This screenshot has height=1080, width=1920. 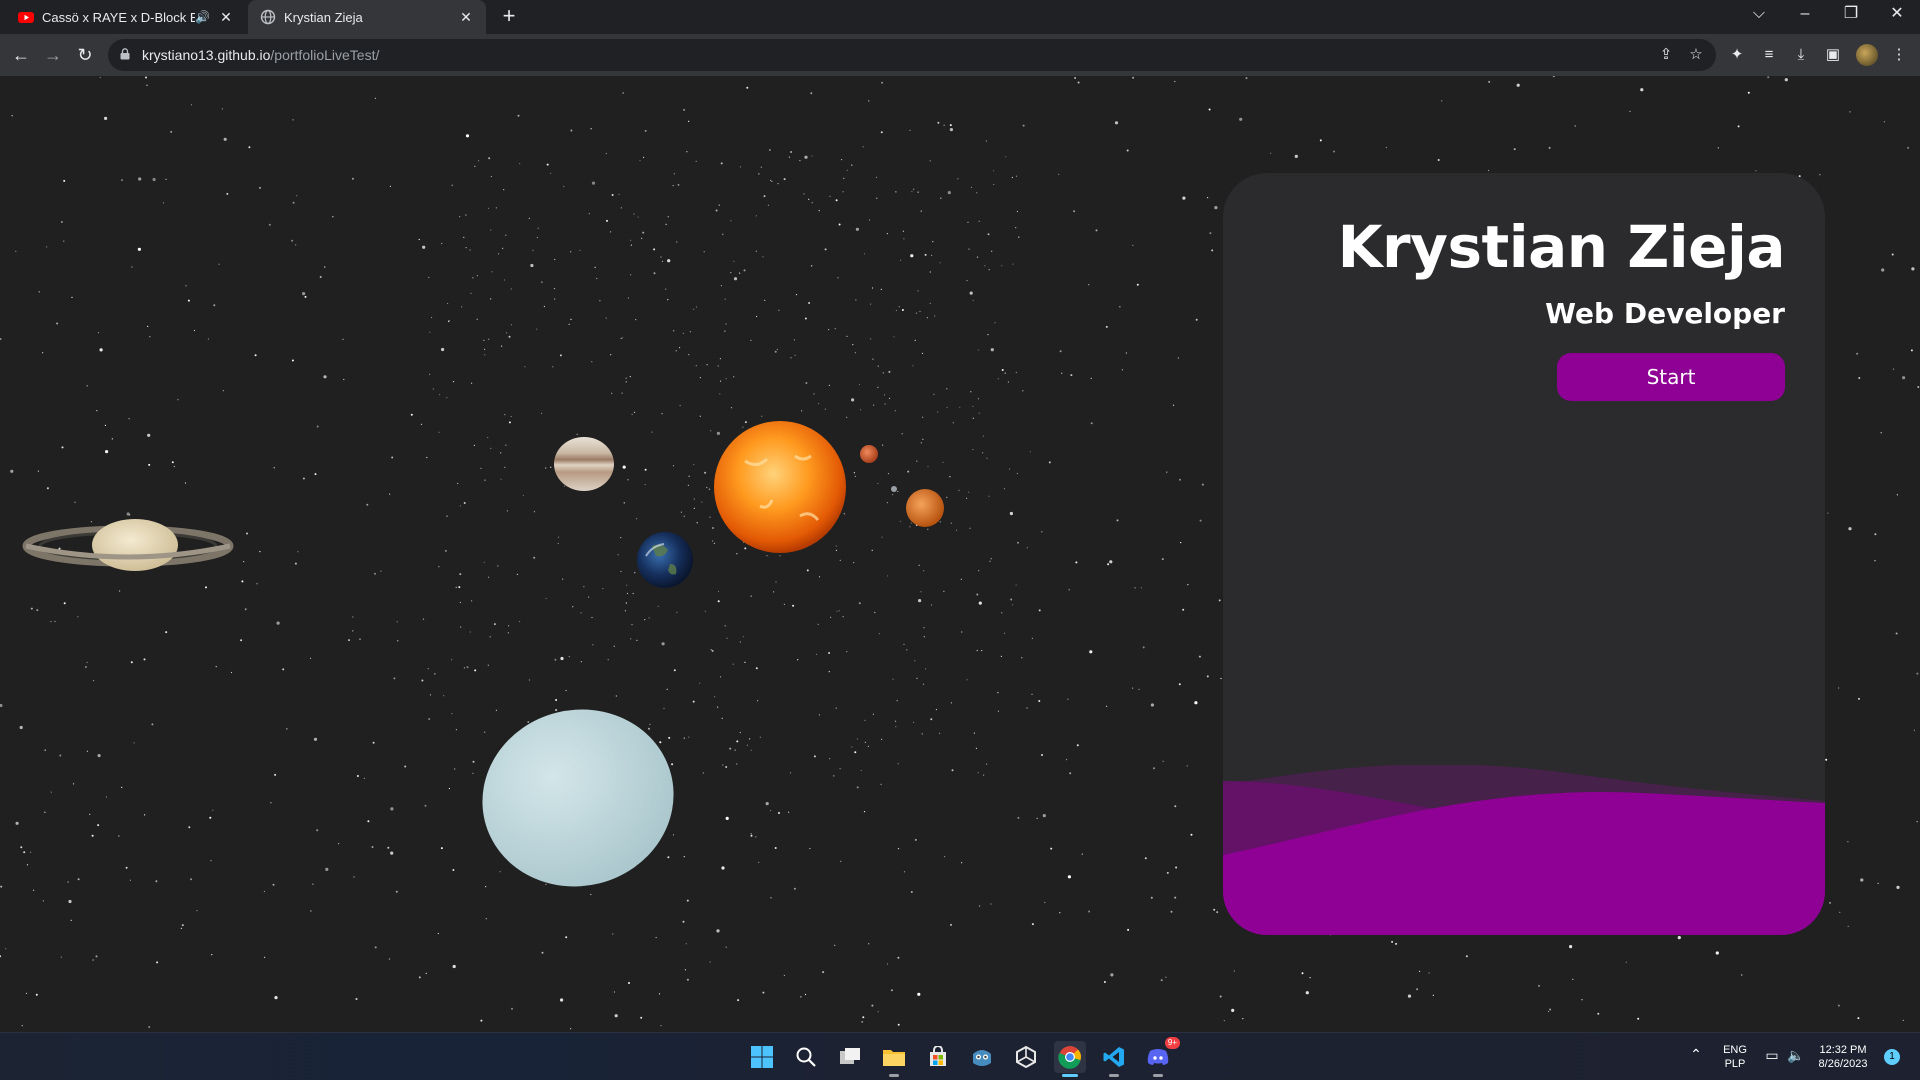 I want to click on start-button, so click(x=762, y=1057).